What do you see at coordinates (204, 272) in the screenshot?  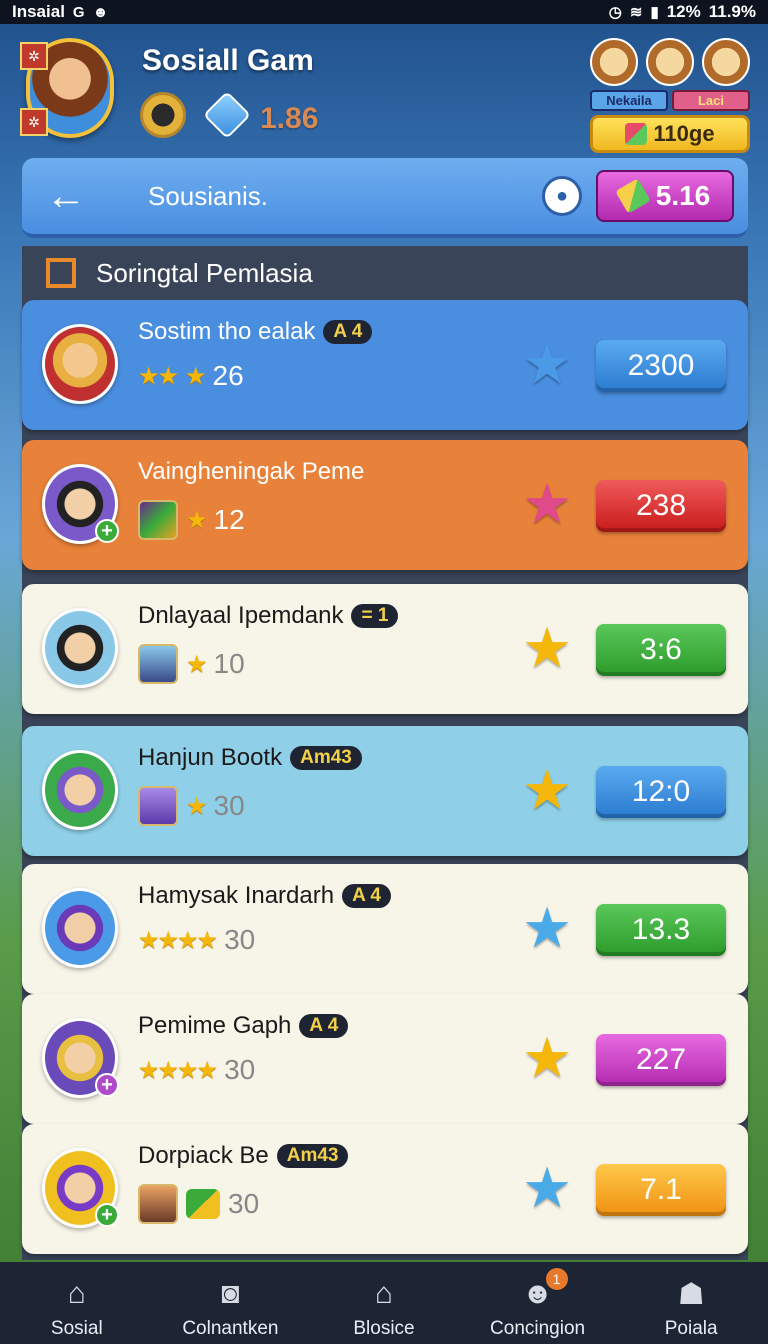 I see `section-title: Soringtal Pemlasia` at bounding box center [204, 272].